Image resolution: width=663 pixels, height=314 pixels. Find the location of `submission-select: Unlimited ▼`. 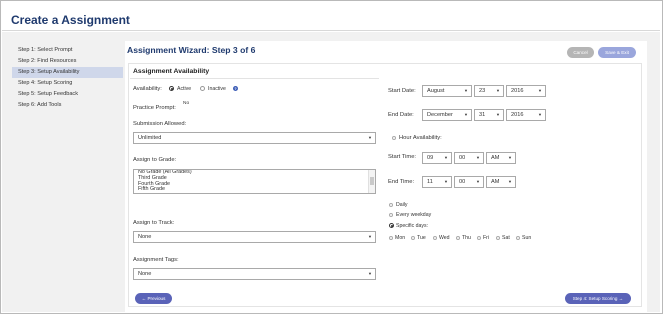

submission-select: Unlimited ▼ is located at coordinates (254, 138).